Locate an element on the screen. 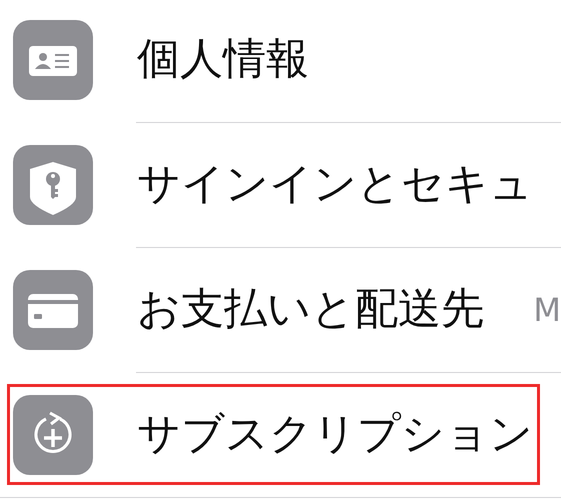  menu-item-label: サインインとセキュ is located at coordinates (335, 185).